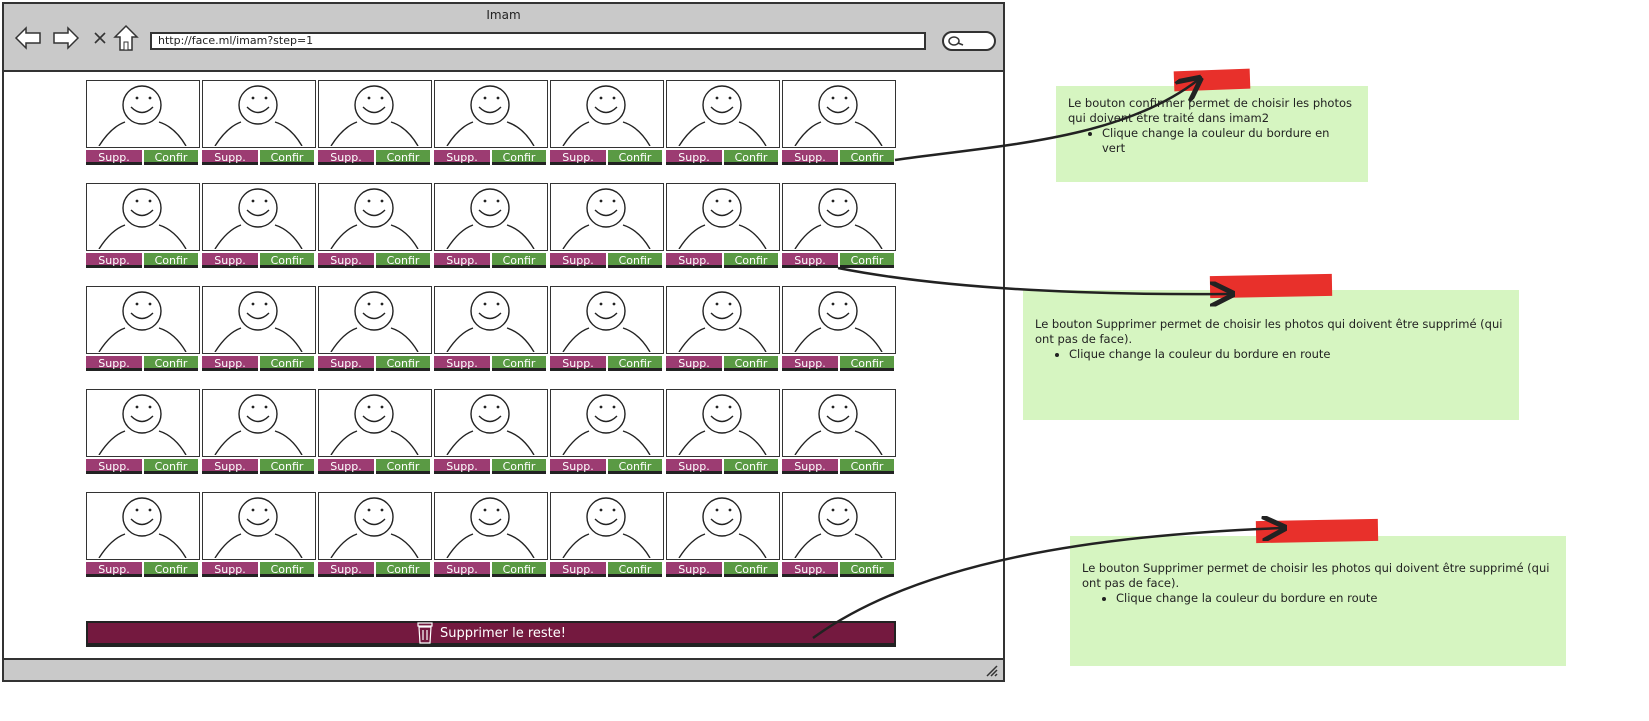 The width and height of the screenshot is (1649, 721). I want to click on arrow-to-confirm-note, so click(1046, 121).